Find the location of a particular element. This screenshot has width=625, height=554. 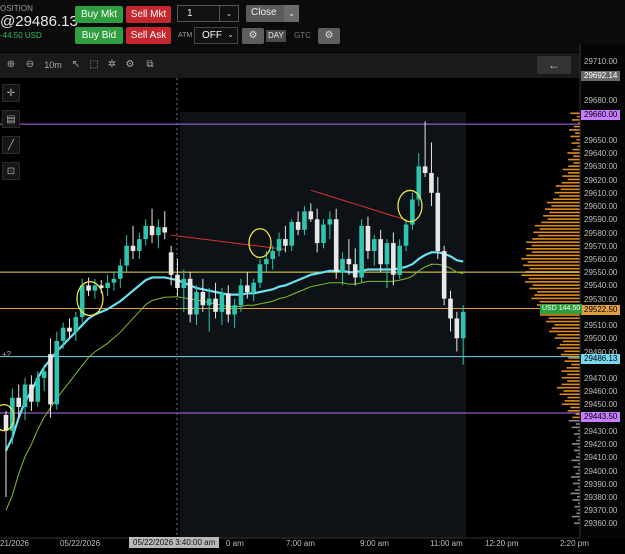

price-tick-label: 29510.00 is located at coordinates (601, 326).